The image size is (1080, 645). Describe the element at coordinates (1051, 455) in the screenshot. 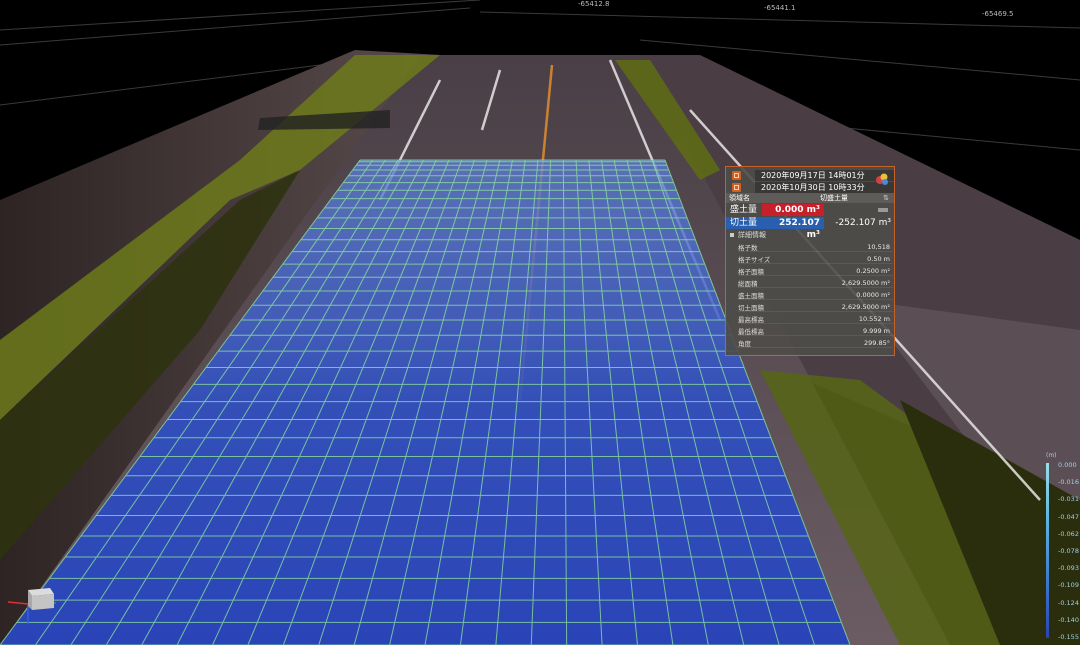

I see `legend-unit: (m)` at that location.